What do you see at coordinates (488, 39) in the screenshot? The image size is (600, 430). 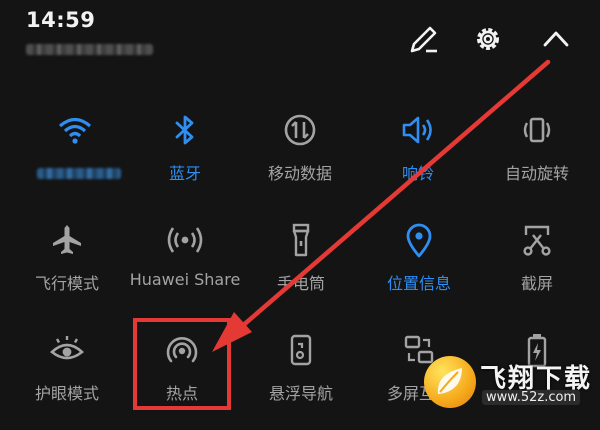 I see `settings-icon` at bounding box center [488, 39].